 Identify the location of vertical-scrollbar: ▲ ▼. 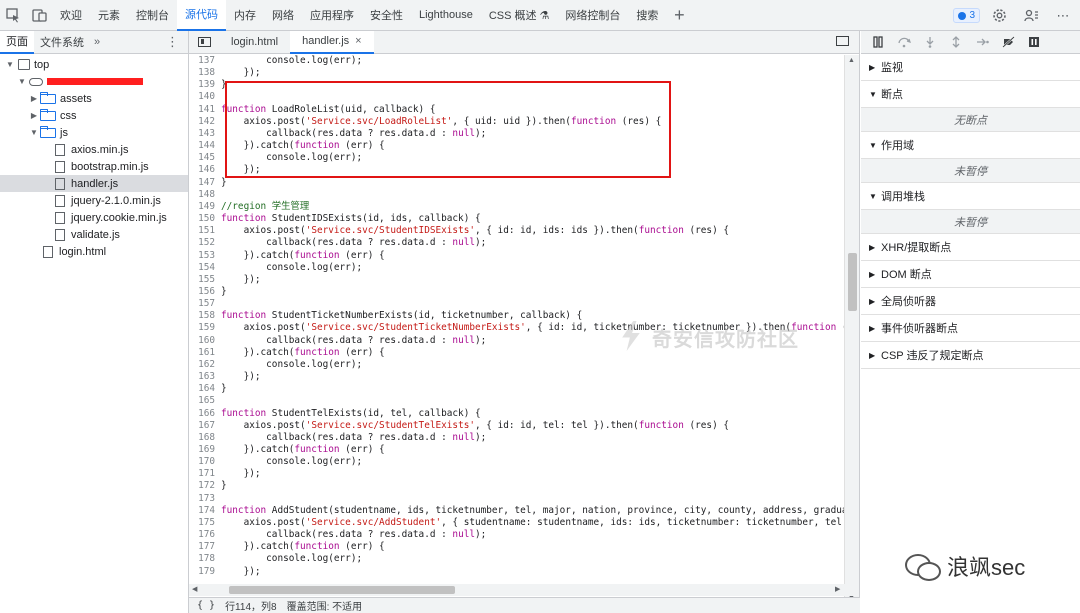
(851, 330).